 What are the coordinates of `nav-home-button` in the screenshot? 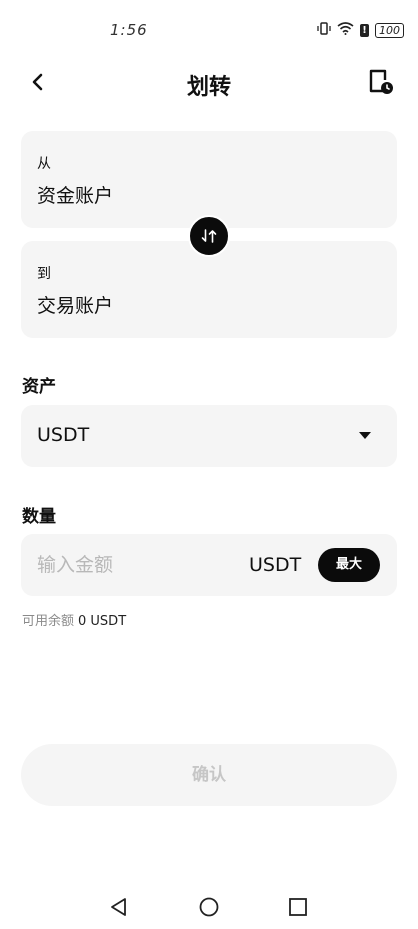 It's located at (209, 909).